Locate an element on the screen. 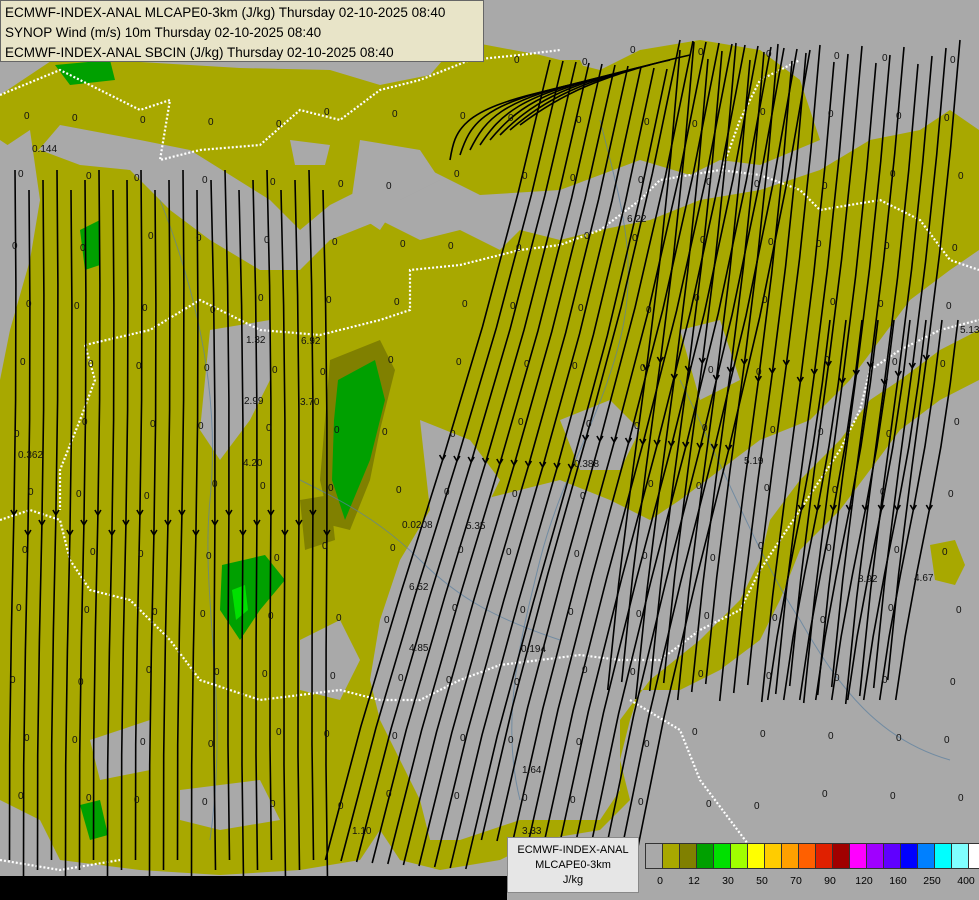 The width and height of the screenshot is (979, 900). station-value: 1.10 is located at coordinates (362, 831).